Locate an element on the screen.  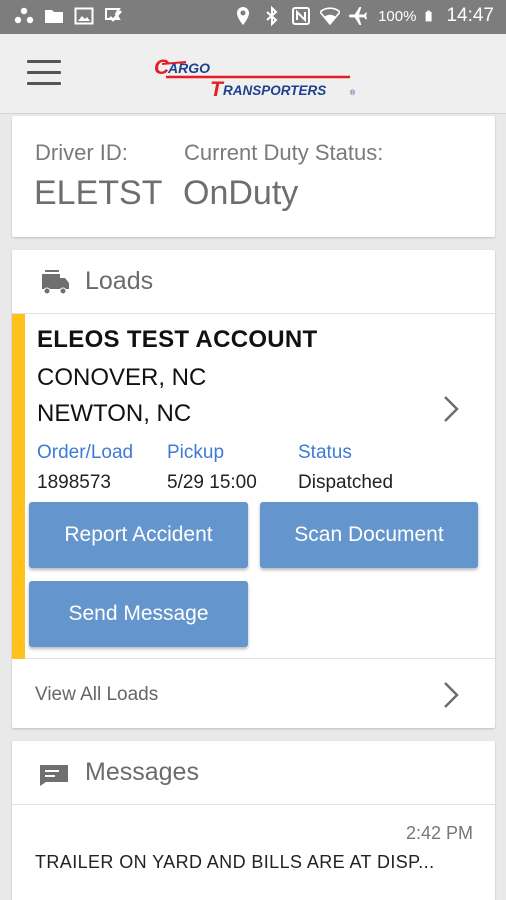
load-account: ELEOS TEST ACCOUNT is located at coordinates (177, 339).